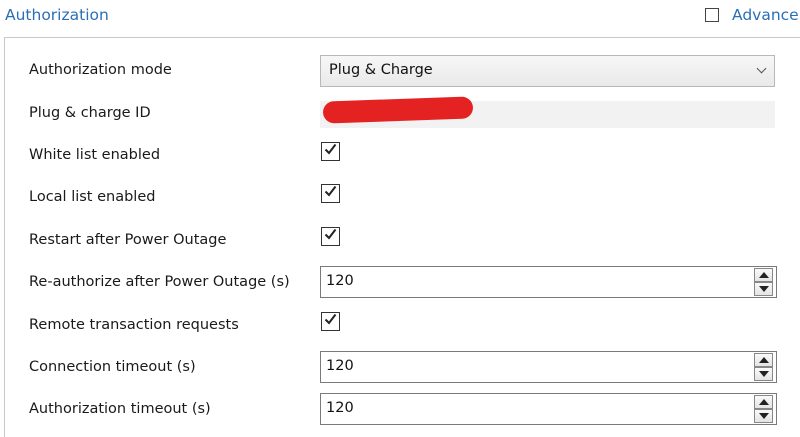 The image size is (800, 437). Describe the element at coordinates (547, 71) in the screenshot. I see `authorization-mode-select: Plug & Charge` at that location.